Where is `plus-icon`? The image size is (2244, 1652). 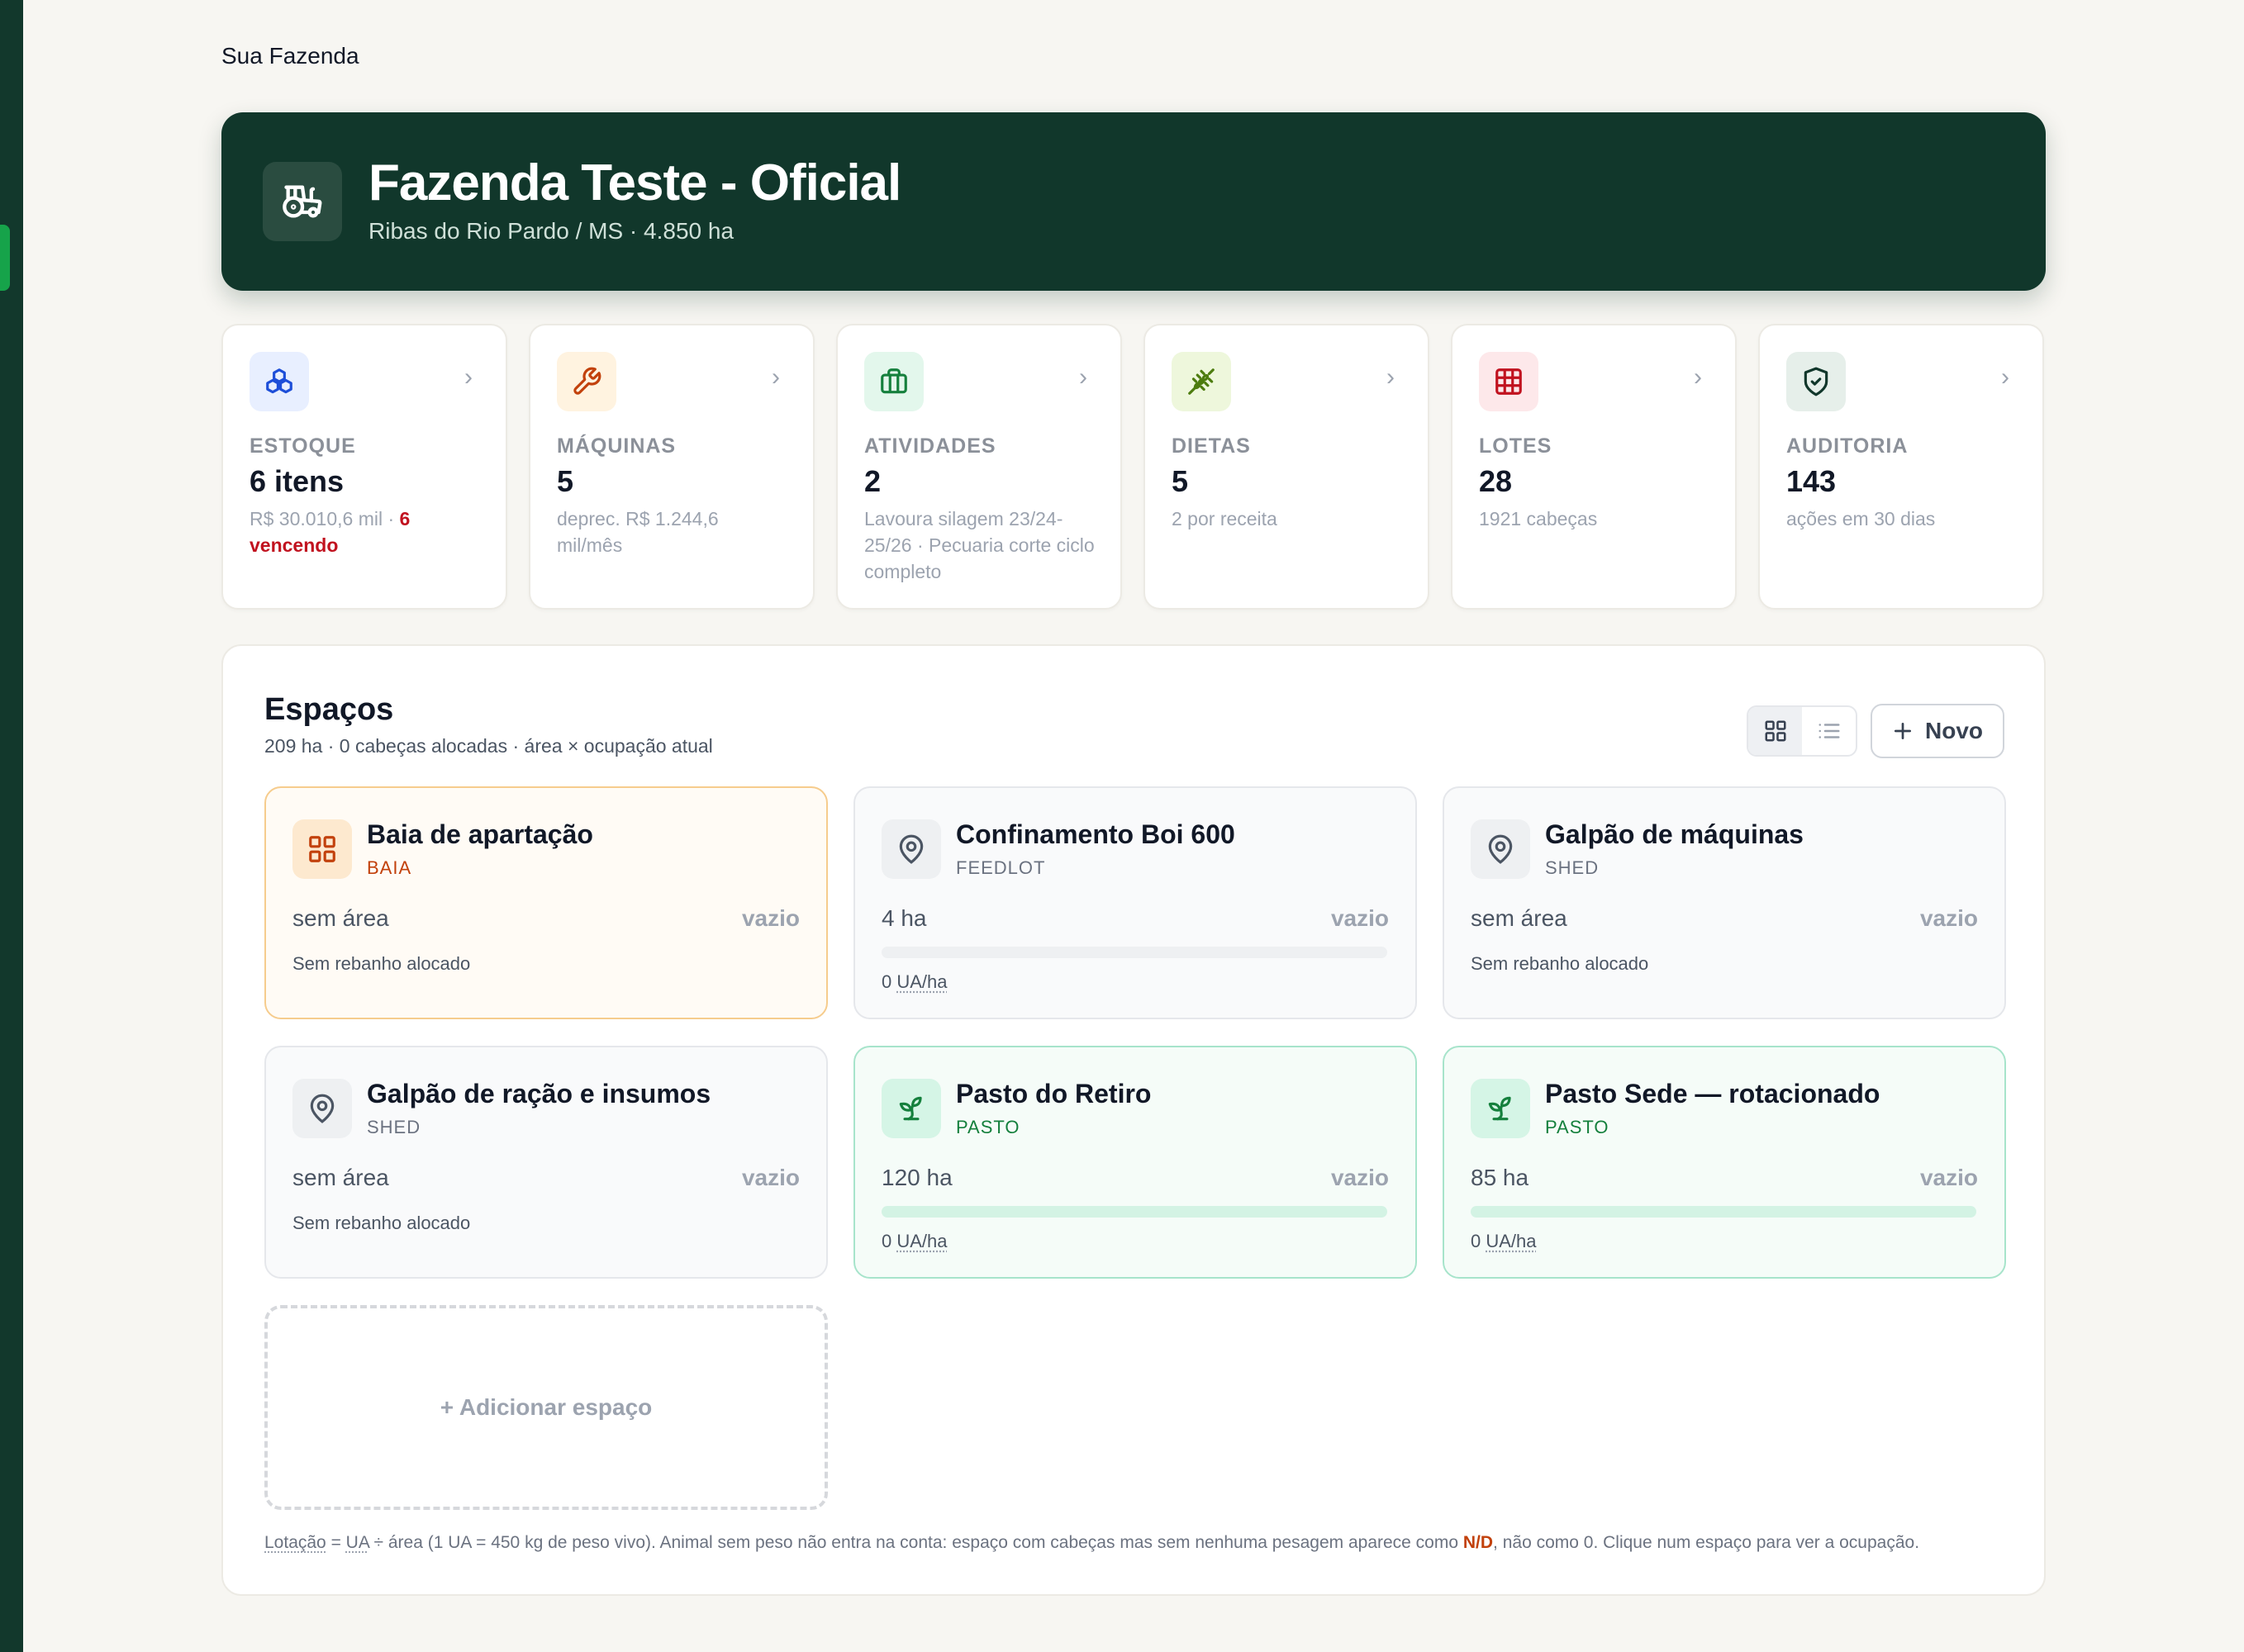 plus-icon is located at coordinates (1903, 731).